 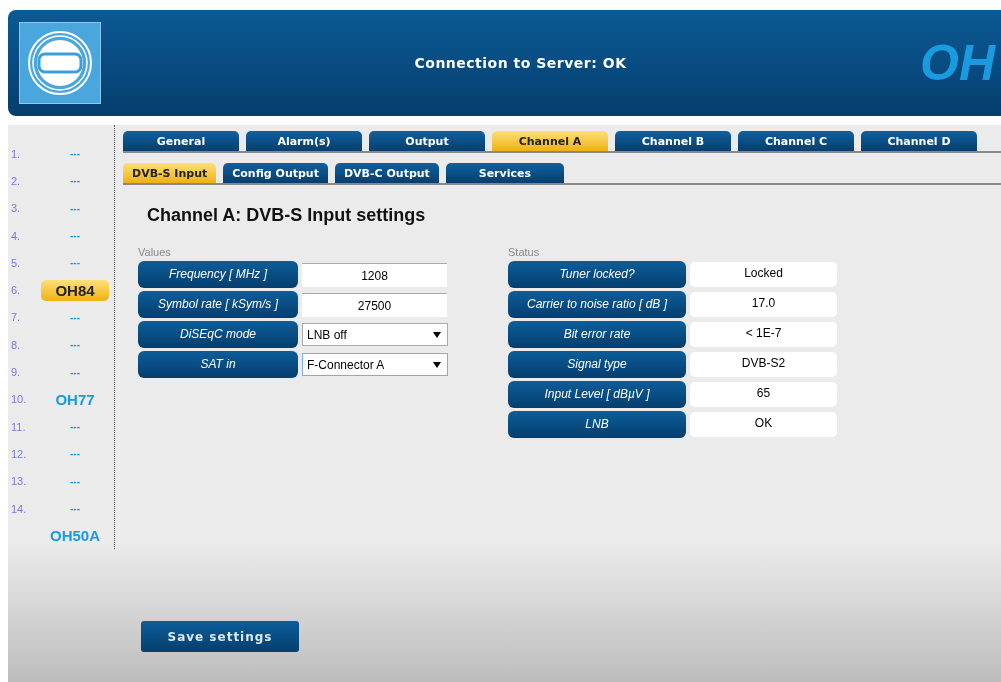 I want to click on status-label: Carrier to noise ratio [ dB ], so click(x=597, y=304).